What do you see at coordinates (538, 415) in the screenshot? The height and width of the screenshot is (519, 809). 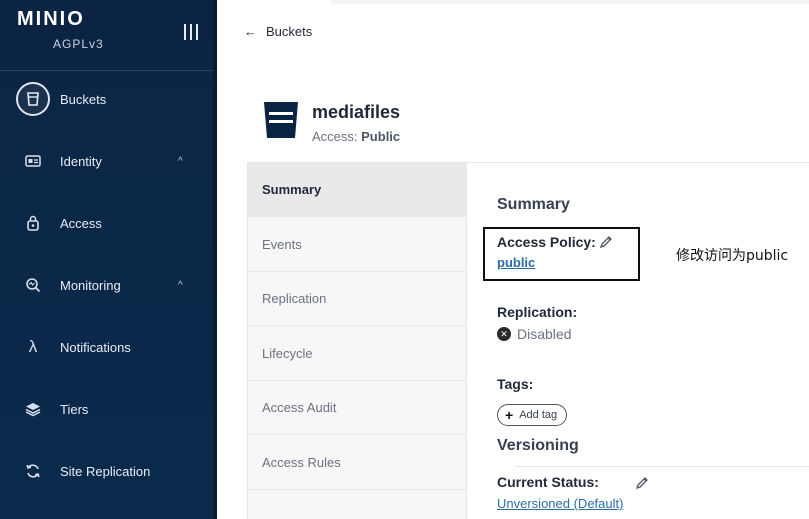 I see `add-tag-label: Add tag` at bounding box center [538, 415].